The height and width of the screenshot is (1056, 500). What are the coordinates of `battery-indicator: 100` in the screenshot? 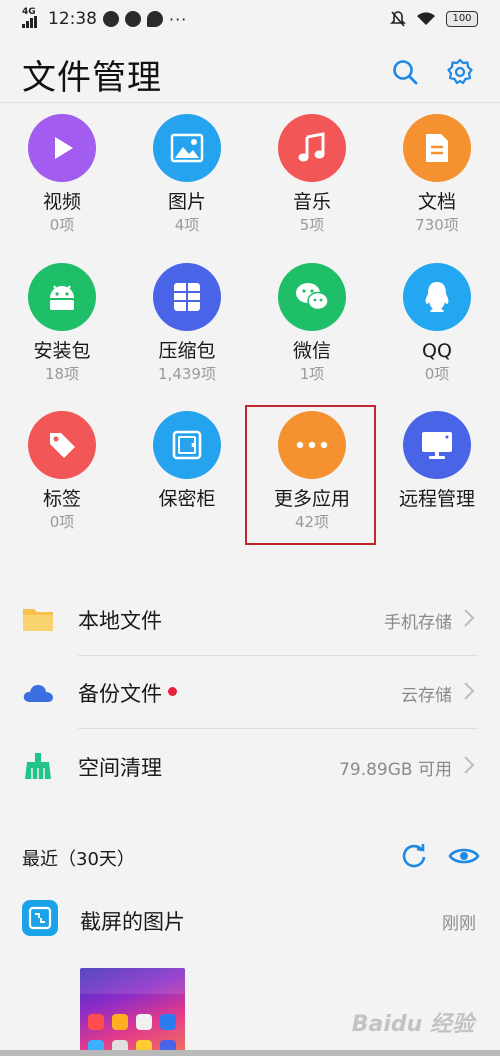 It's located at (462, 19).